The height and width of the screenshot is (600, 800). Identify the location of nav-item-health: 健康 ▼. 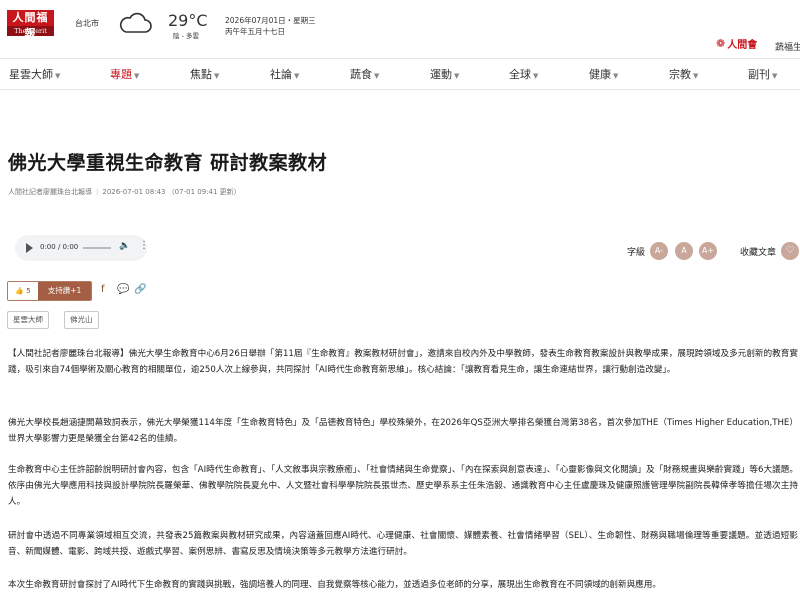
(603, 74).